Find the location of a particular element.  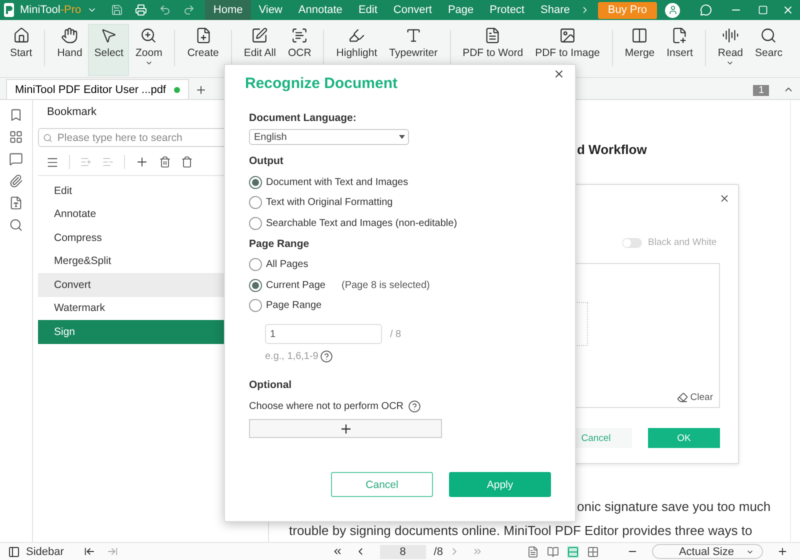

ribbon-button: Zoom is located at coordinates (148, 50).